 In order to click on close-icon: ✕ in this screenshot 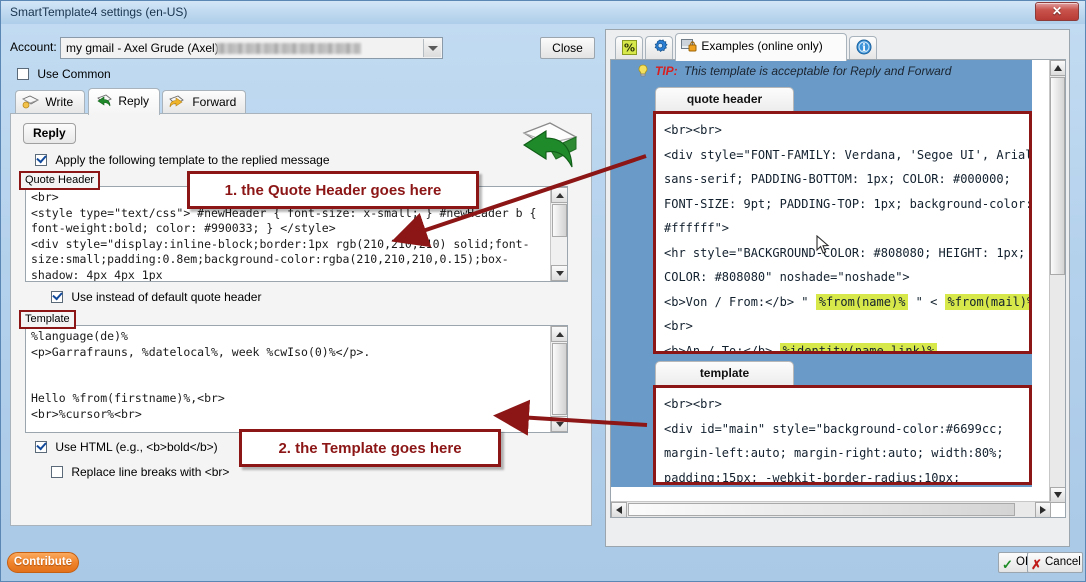, I will do `click(1057, 11)`.